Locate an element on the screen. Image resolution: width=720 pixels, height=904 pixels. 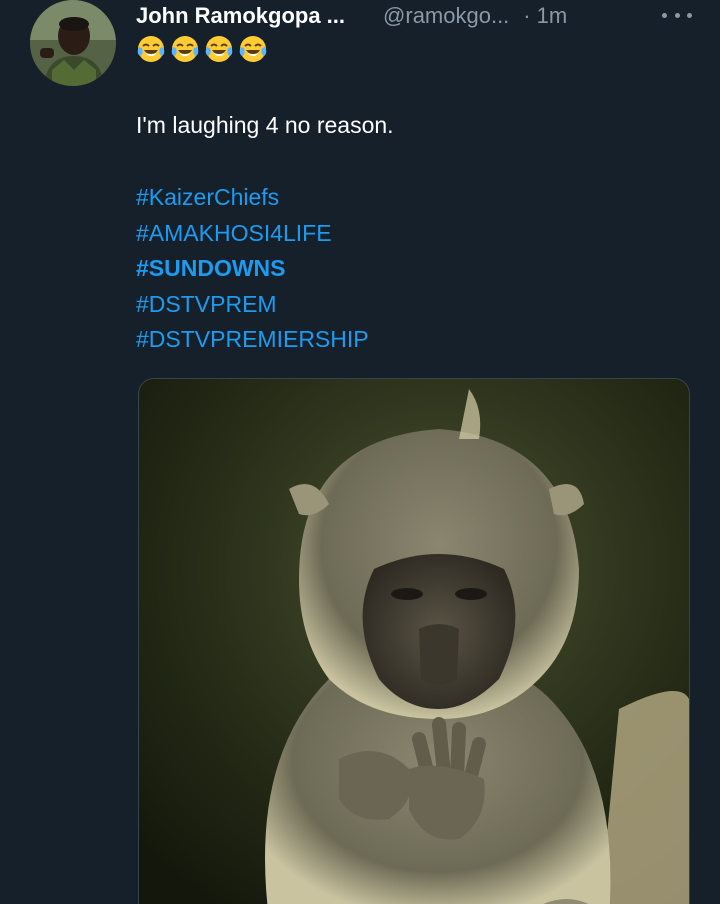
hashtag-link: #KaizerChiefs is located at coordinates (252, 198).